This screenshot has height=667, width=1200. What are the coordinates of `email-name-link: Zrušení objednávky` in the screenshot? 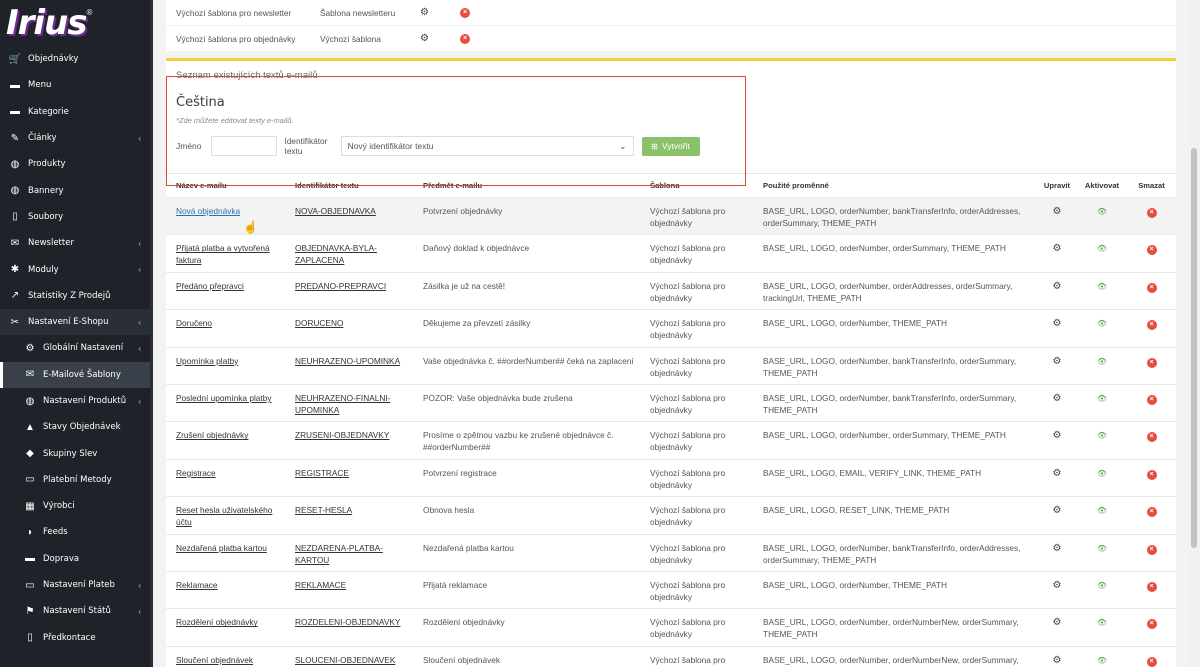 It's located at (225, 440).